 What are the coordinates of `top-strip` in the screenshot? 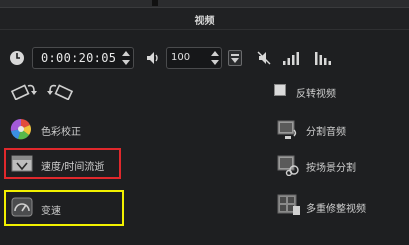 It's located at (204, 4).